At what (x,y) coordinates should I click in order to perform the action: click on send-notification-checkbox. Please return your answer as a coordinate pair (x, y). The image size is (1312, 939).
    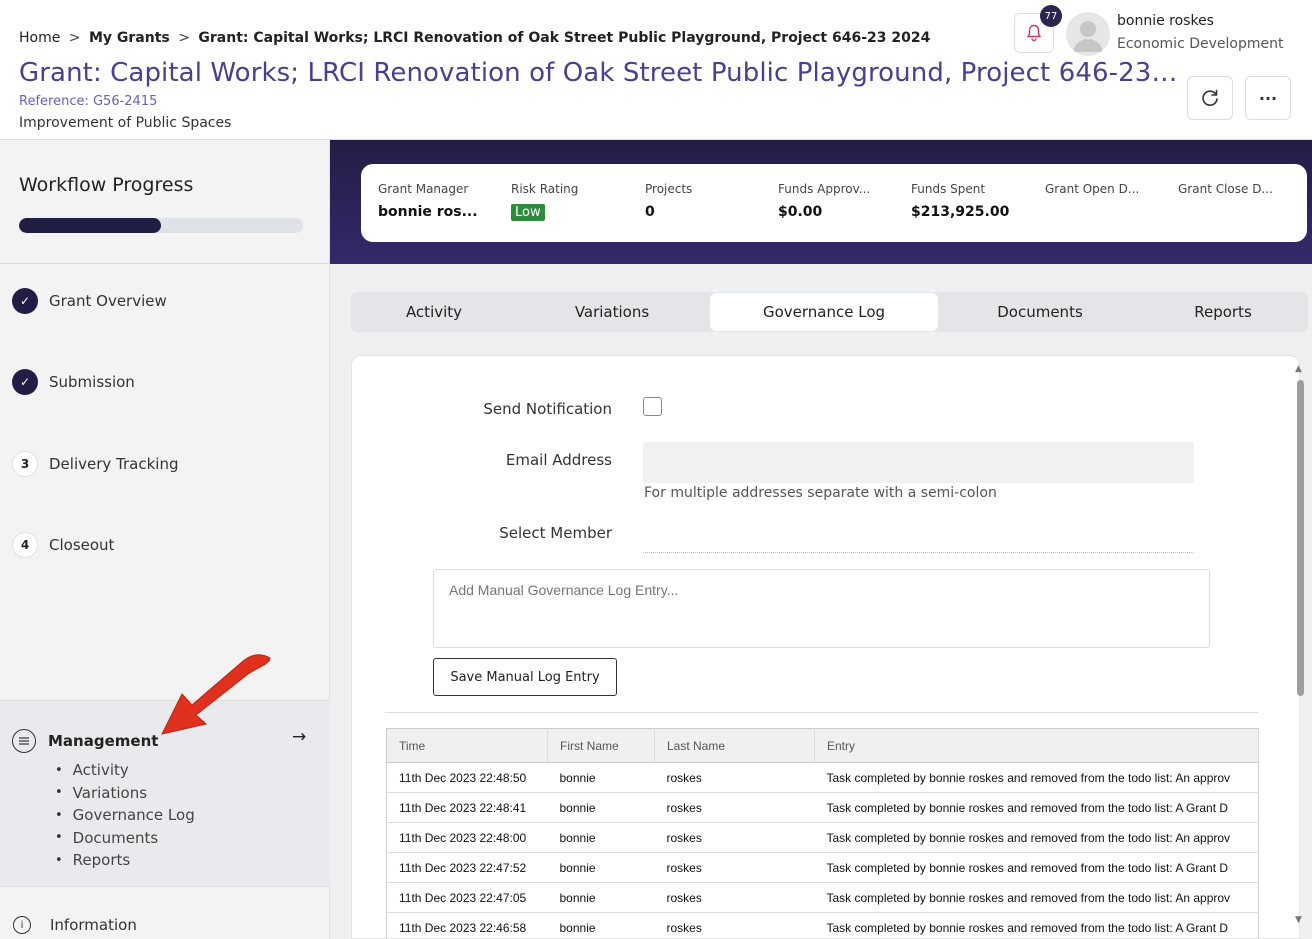
    Looking at the image, I should click on (652, 406).